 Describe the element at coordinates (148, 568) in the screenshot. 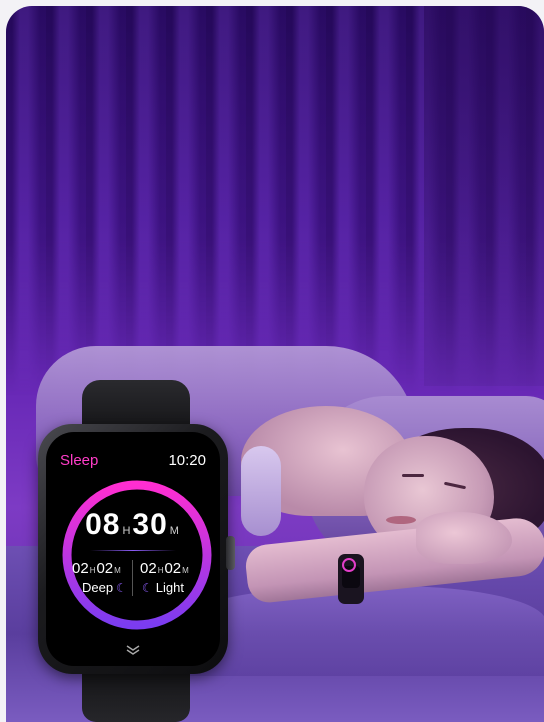

I see `light-hours: 02` at that location.